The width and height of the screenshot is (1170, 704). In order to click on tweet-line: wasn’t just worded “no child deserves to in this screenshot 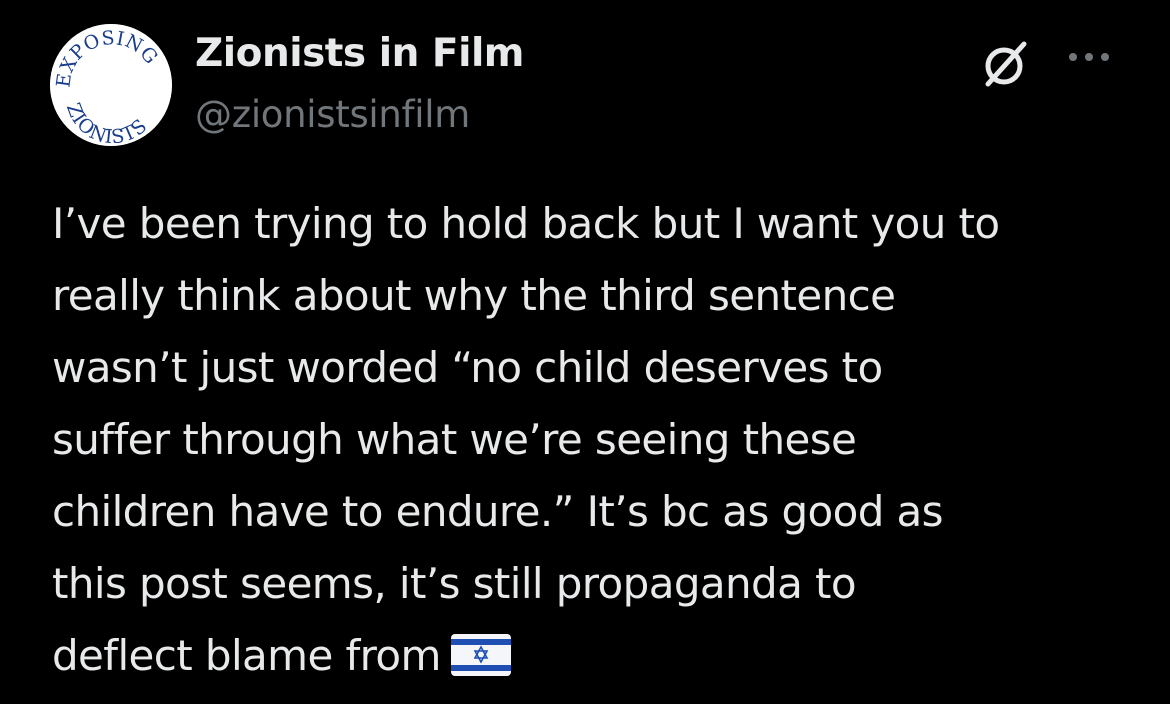, I will do `click(467, 367)`.